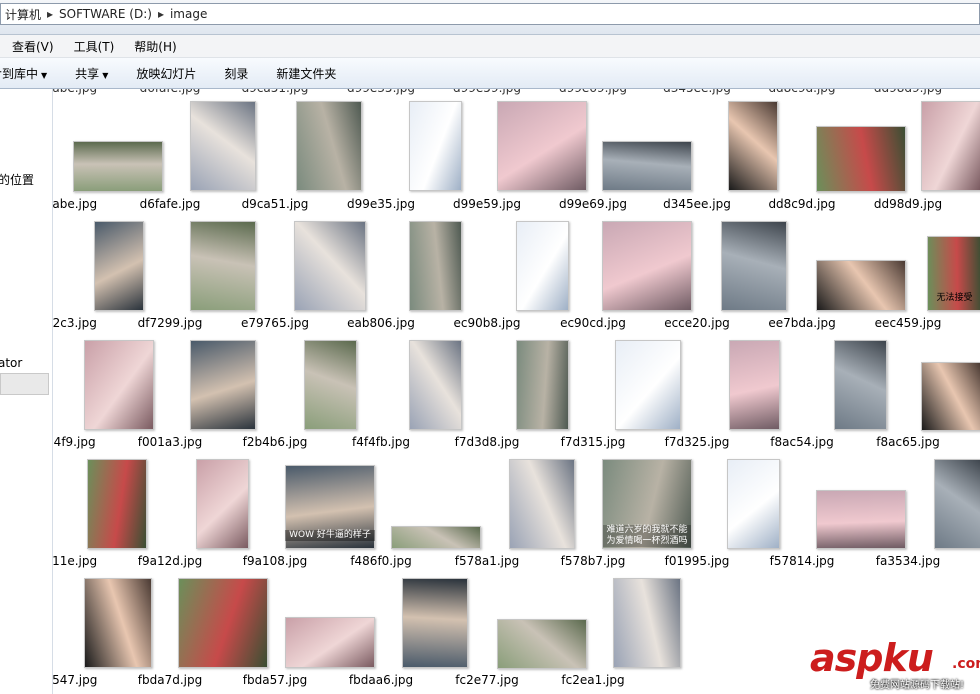 This screenshot has width=980, height=694. What do you see at coordinates (697, 442) in the screenshot?
I see `file-name-label: f7d325.jpg` at bounding box center [697, 442].